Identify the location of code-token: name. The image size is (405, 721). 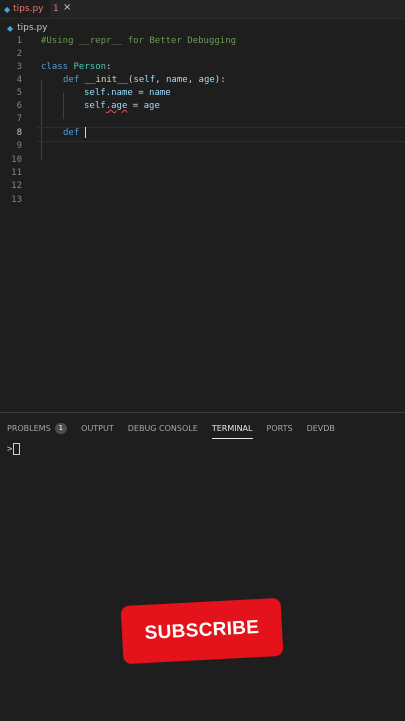
(160, 93).